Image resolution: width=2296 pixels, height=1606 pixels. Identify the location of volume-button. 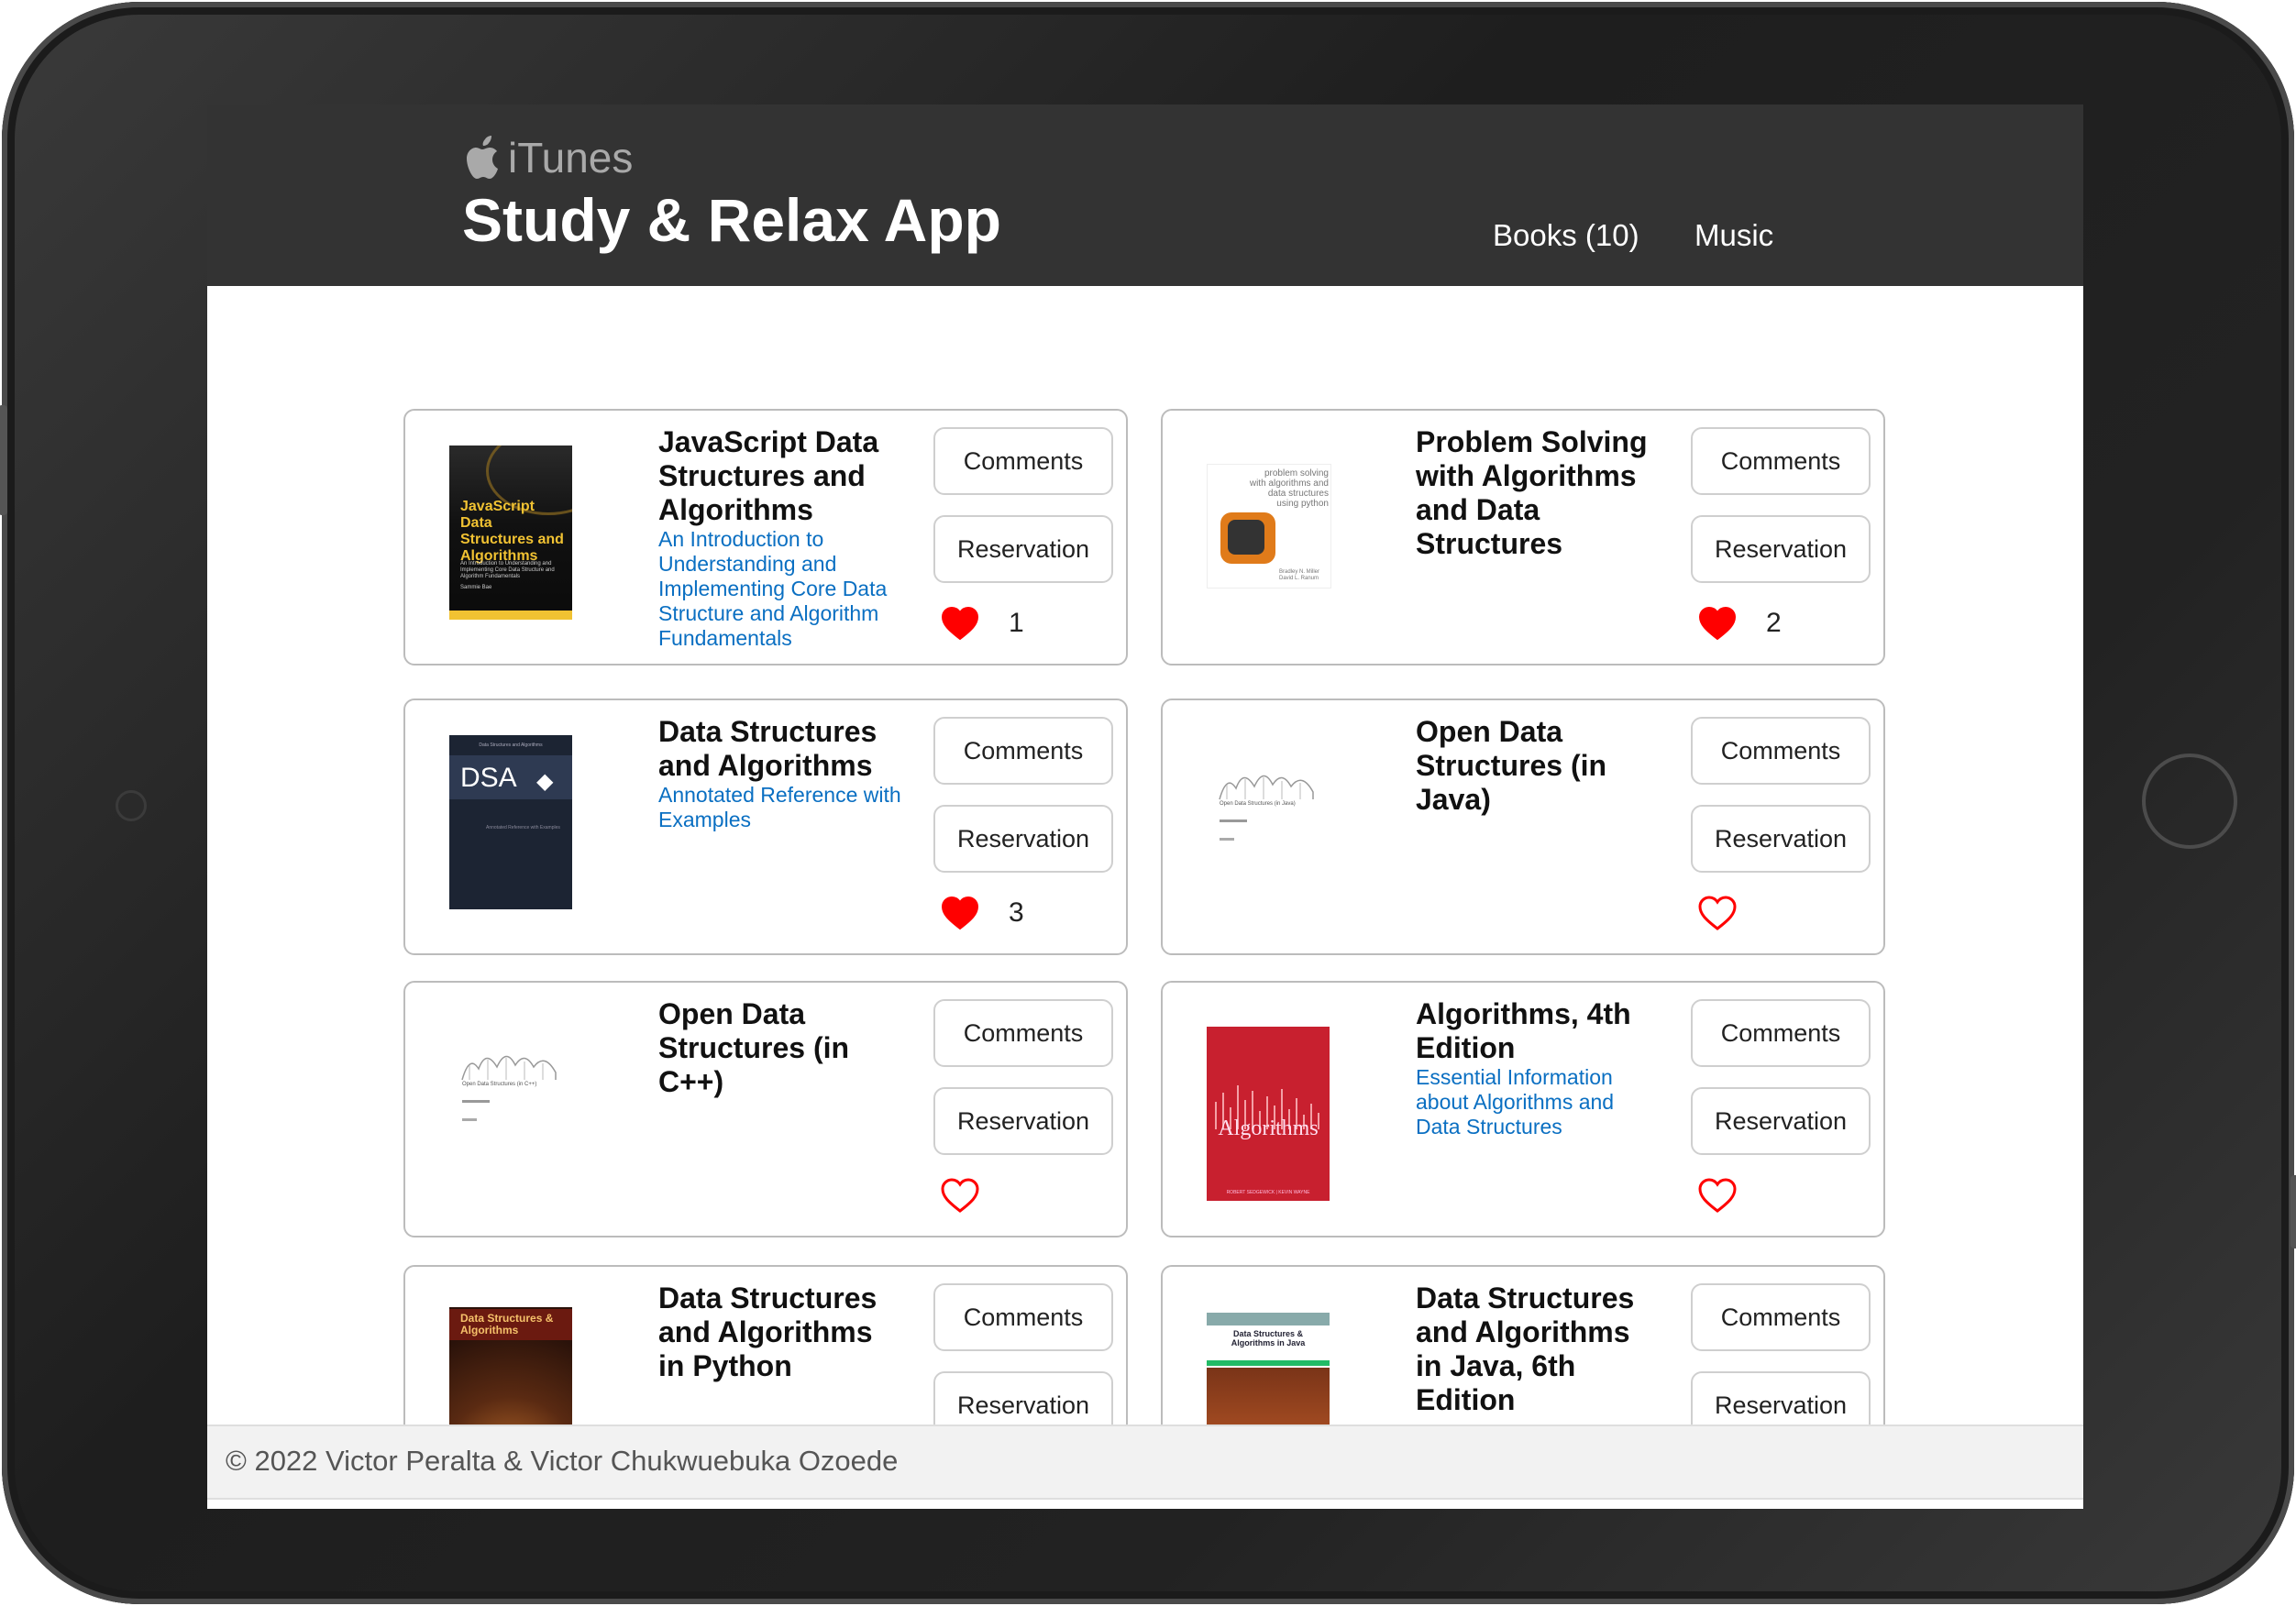
(3, 460).